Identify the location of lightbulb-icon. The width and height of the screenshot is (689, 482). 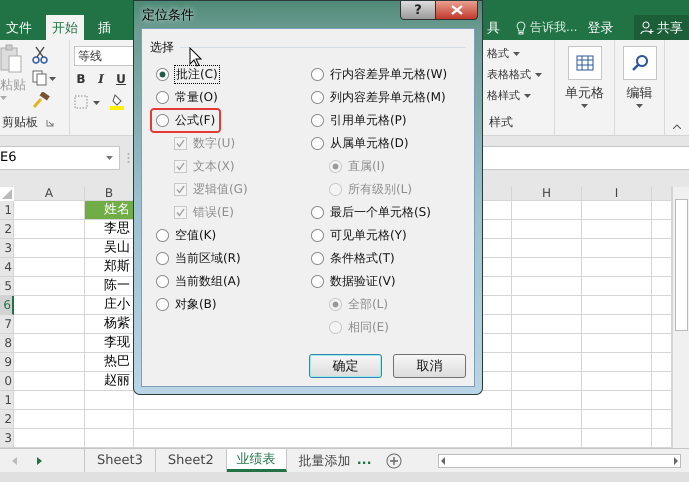
(521, 27).